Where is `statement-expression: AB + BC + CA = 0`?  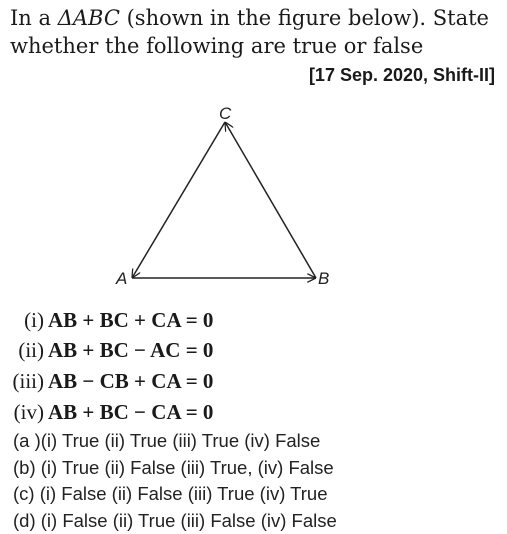 statement-expression: AB + BC + CA = 0 is located at coordinates (130, 320).